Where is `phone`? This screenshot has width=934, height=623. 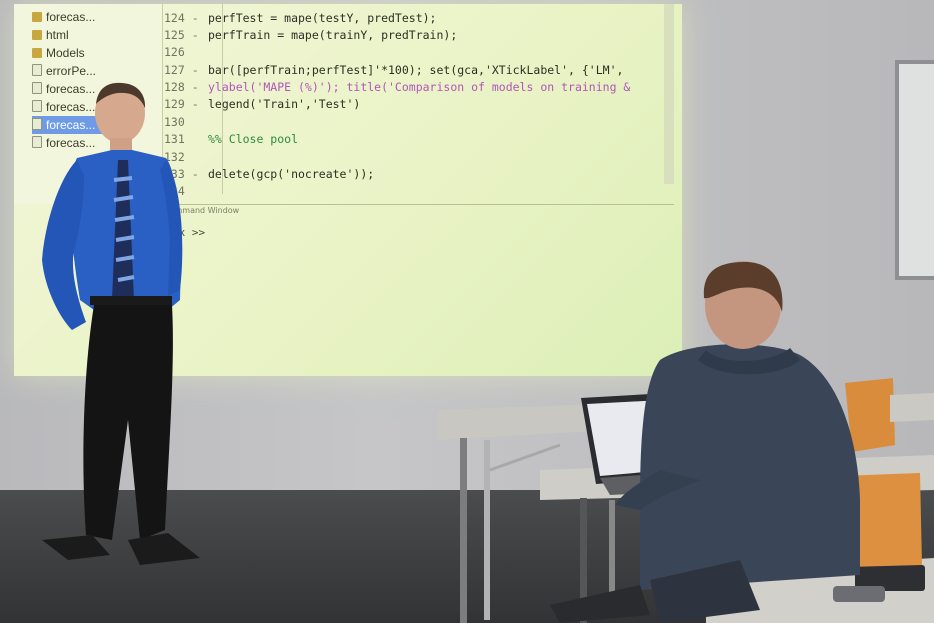 phone is located at coordinates (859, 594).